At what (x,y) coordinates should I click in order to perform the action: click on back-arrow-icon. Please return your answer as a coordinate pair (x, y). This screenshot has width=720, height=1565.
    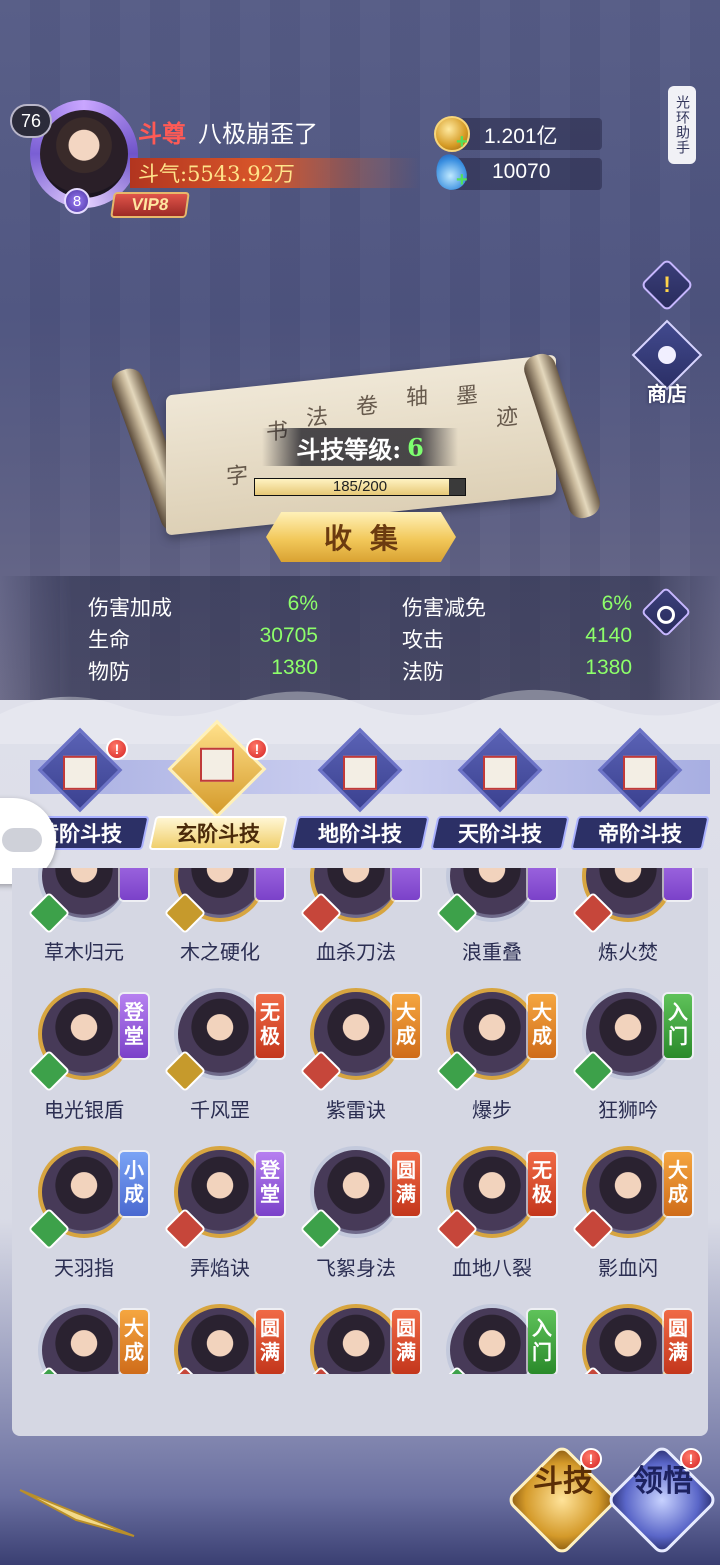
    Looking at the image, I should click on (76, 1510).